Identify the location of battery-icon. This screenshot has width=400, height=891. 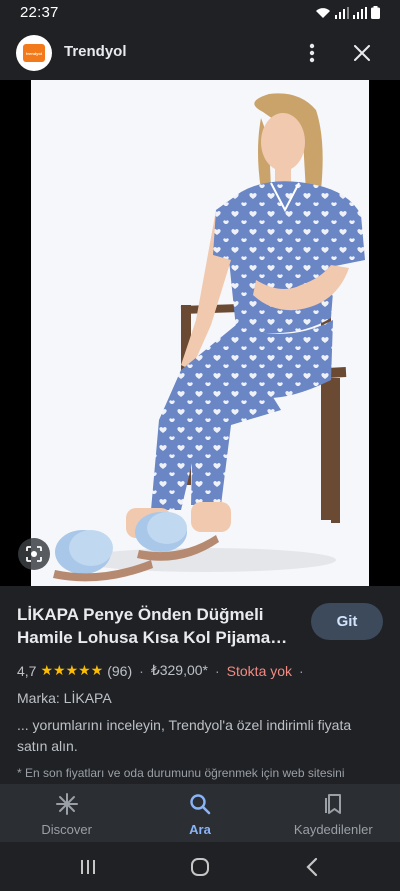
(375, 12).